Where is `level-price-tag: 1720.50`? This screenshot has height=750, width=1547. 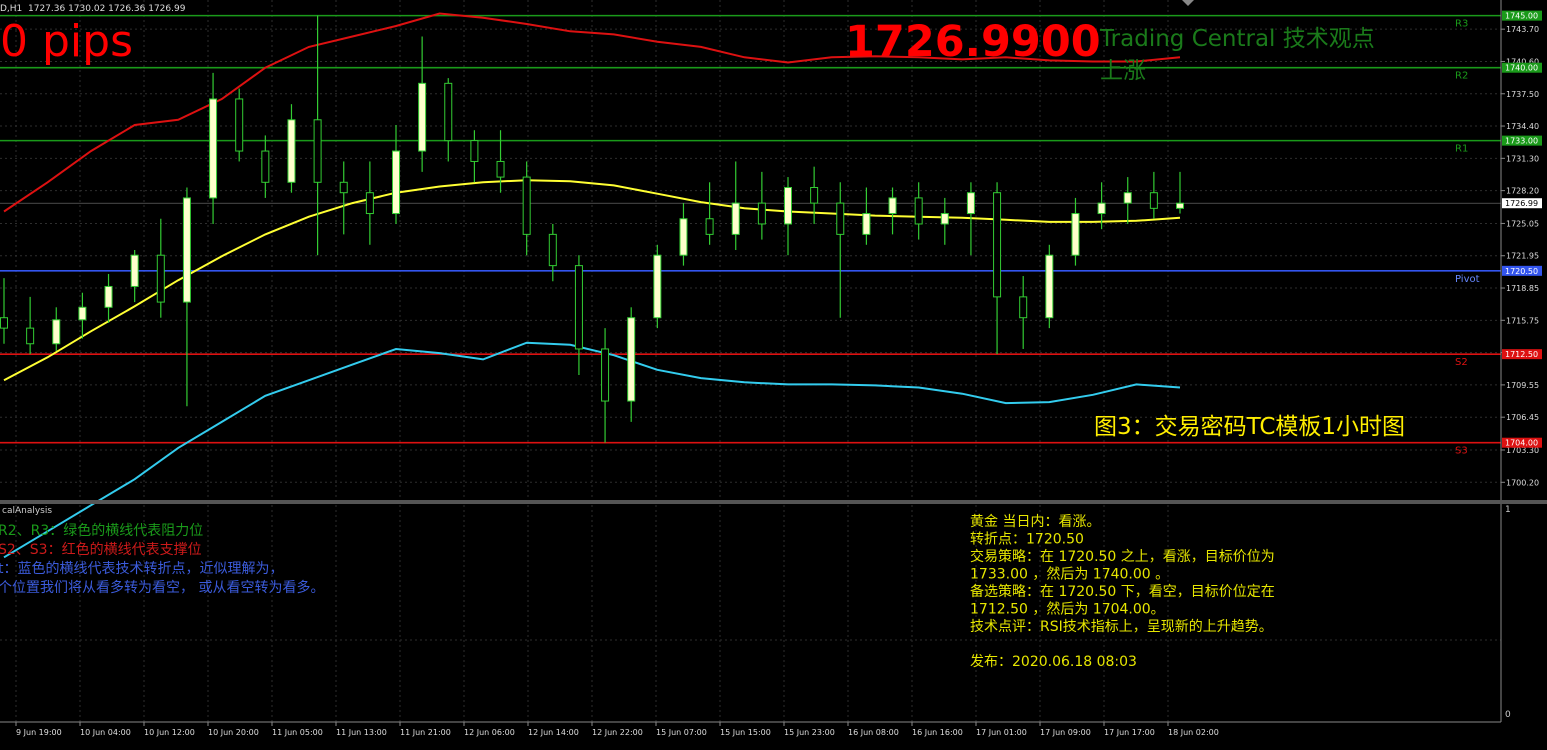 level-price-tag: 1720.50 is located at coordinates (1521, 271).